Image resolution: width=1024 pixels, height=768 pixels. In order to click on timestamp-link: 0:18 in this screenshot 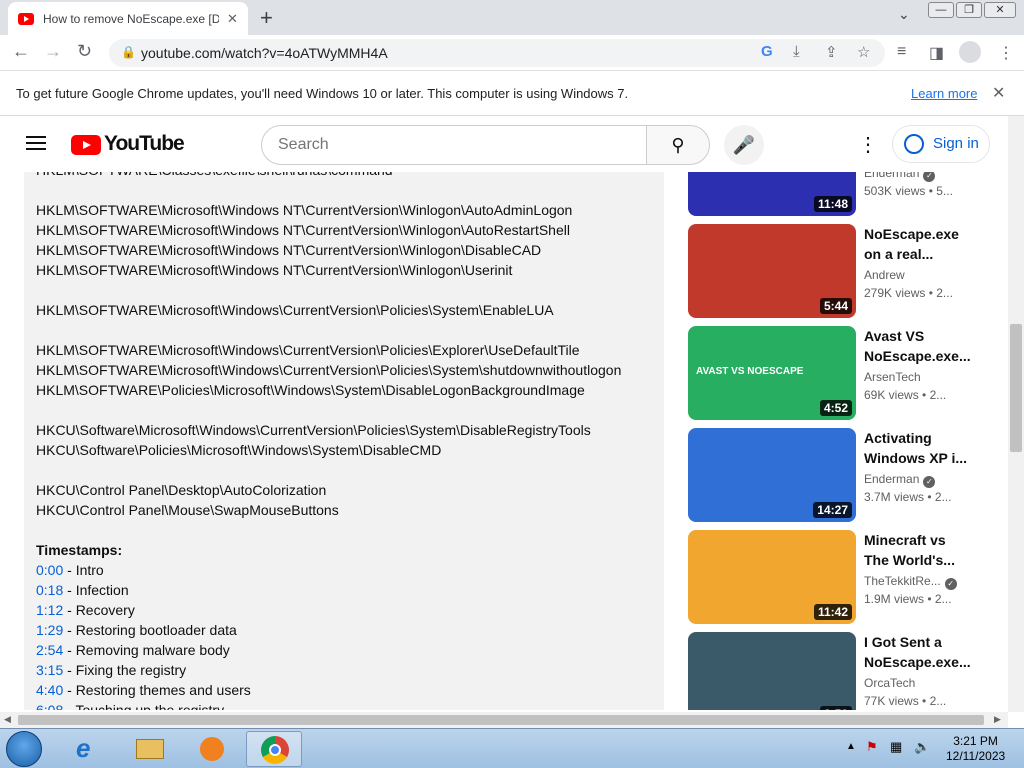, I will do `click(49, 590)`.